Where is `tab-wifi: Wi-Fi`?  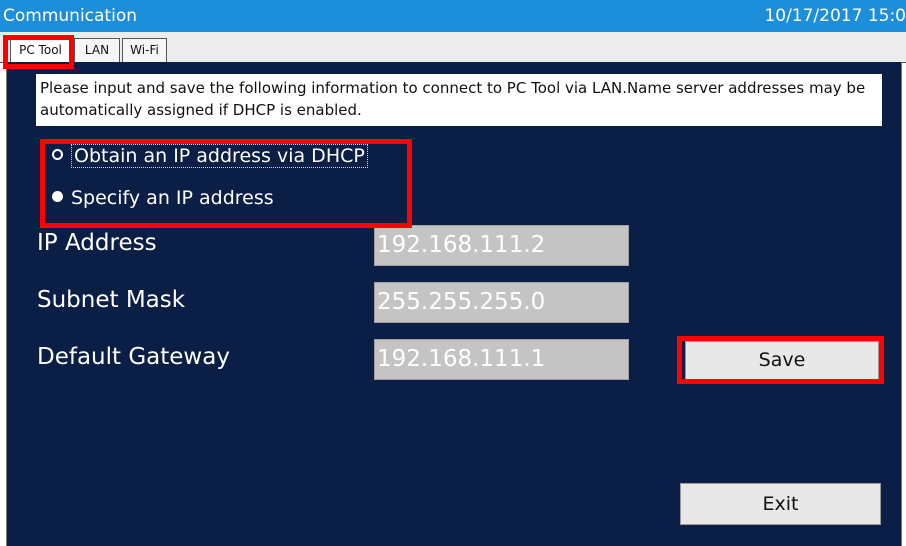 tab-wifi: Wi-Fi is located at coordinates (144, 50).